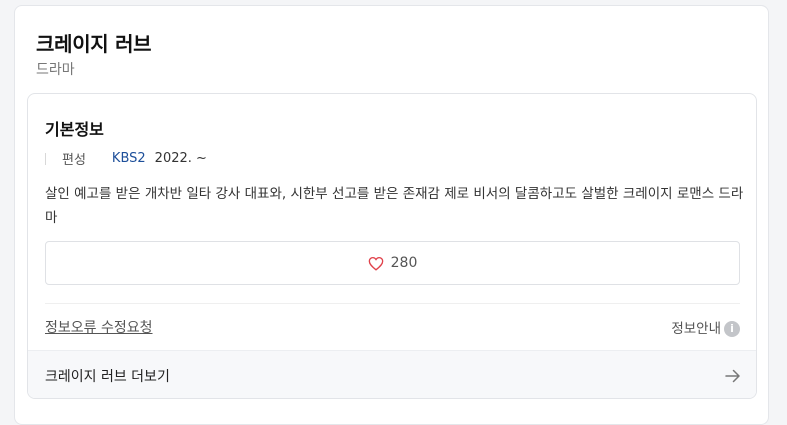  What do you see at coordinates (392, 303) in the screenshot?
I see `divider` at bounding box center [392, 303].